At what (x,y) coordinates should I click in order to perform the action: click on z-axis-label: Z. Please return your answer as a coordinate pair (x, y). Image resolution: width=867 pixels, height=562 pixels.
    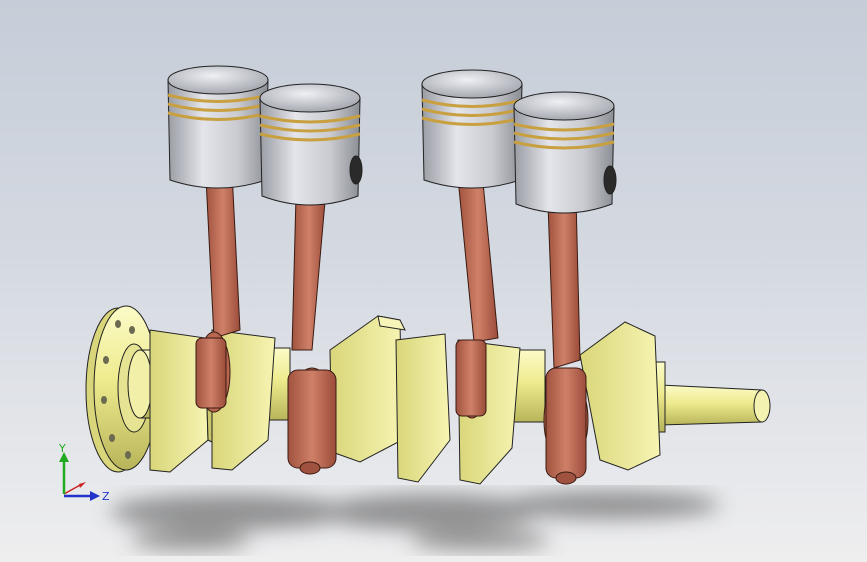
    Looking at the image, I should click on (106, 496).